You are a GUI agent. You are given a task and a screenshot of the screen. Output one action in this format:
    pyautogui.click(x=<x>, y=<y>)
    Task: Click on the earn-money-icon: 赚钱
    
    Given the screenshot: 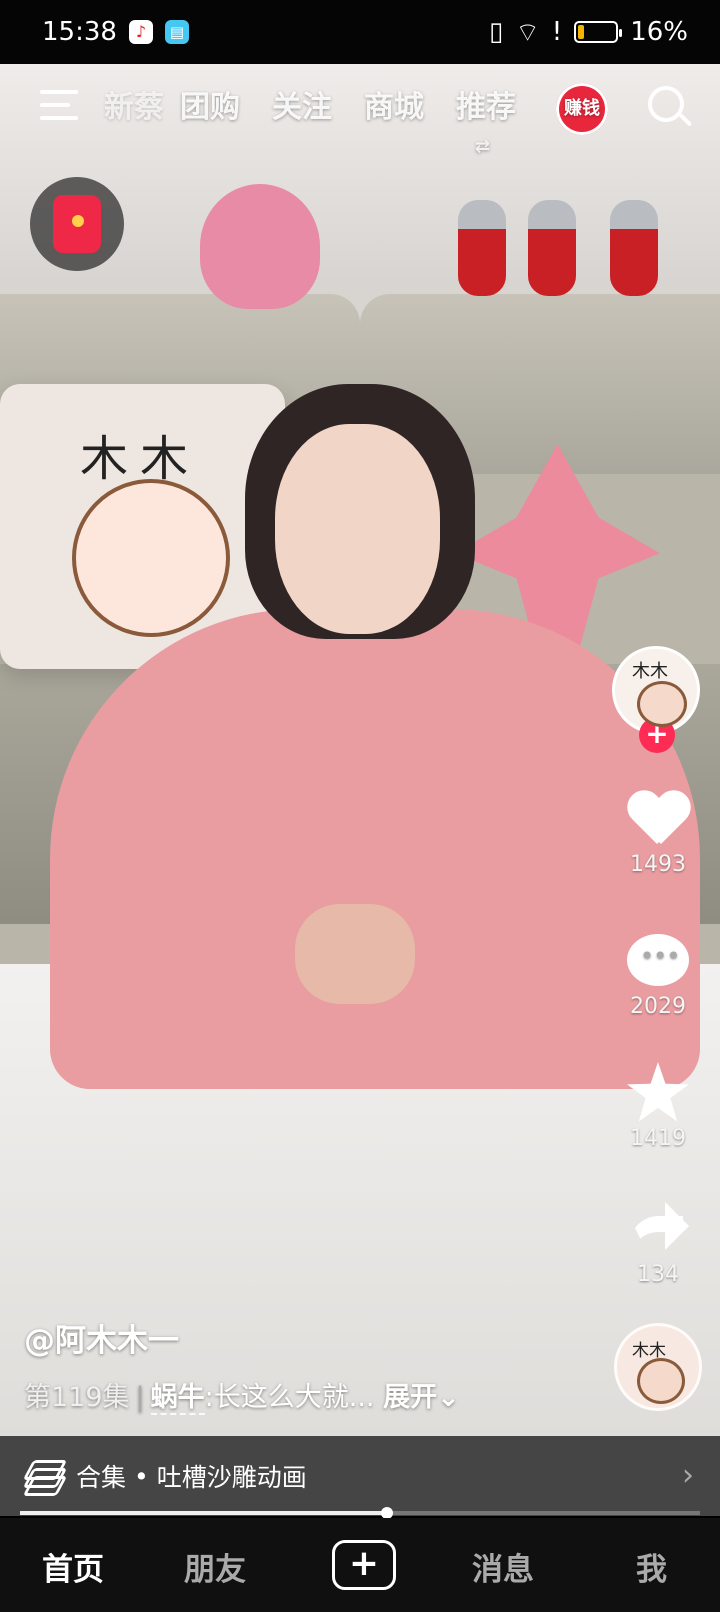 What is the action you would take?
    pyautogui.click(x=582, y=109)
    